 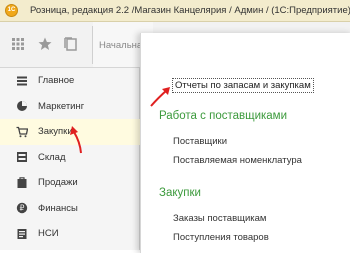 I want to click on sidebar-item-label: Продажи, so click(x=58, y=183).